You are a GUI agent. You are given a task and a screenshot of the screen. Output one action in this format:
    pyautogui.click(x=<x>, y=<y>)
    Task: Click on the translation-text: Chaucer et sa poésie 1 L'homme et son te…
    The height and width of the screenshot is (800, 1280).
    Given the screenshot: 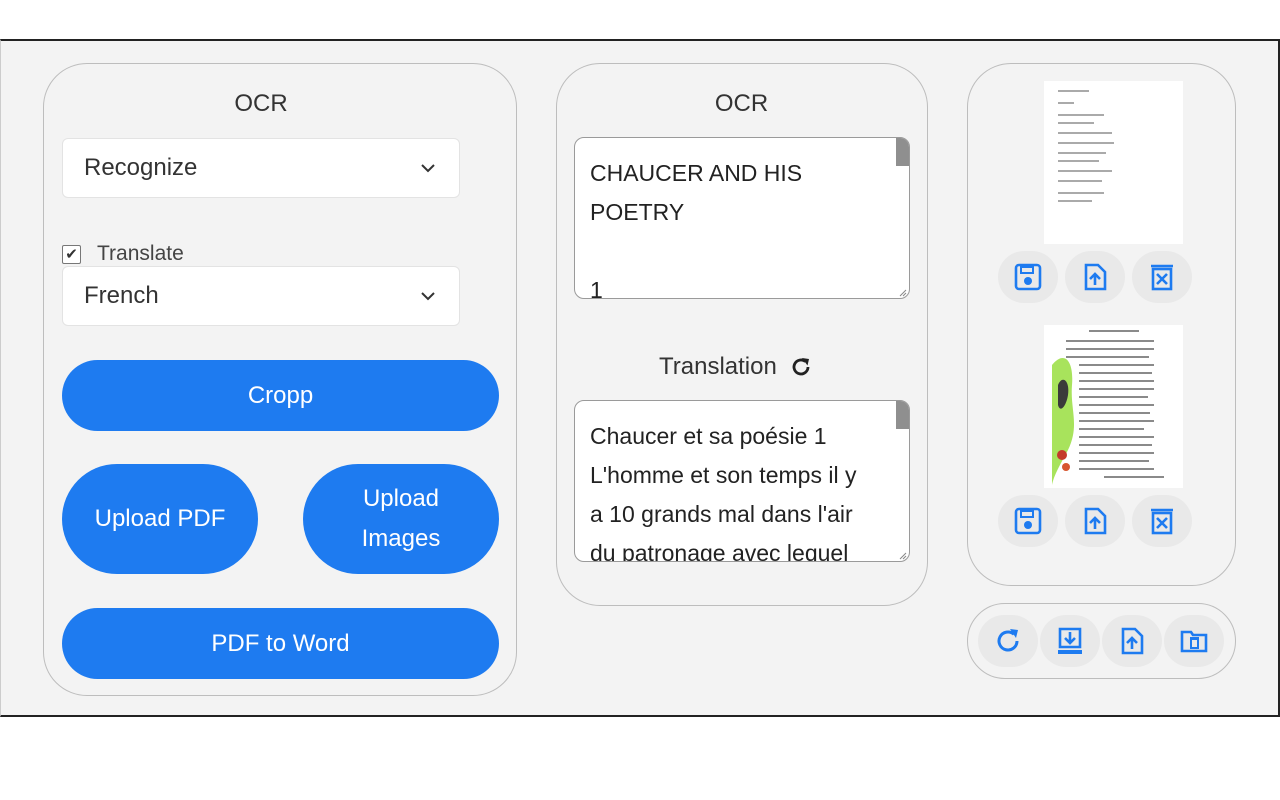 What is the action you would take?
    pyautogui.click(x=723, y=492)
    